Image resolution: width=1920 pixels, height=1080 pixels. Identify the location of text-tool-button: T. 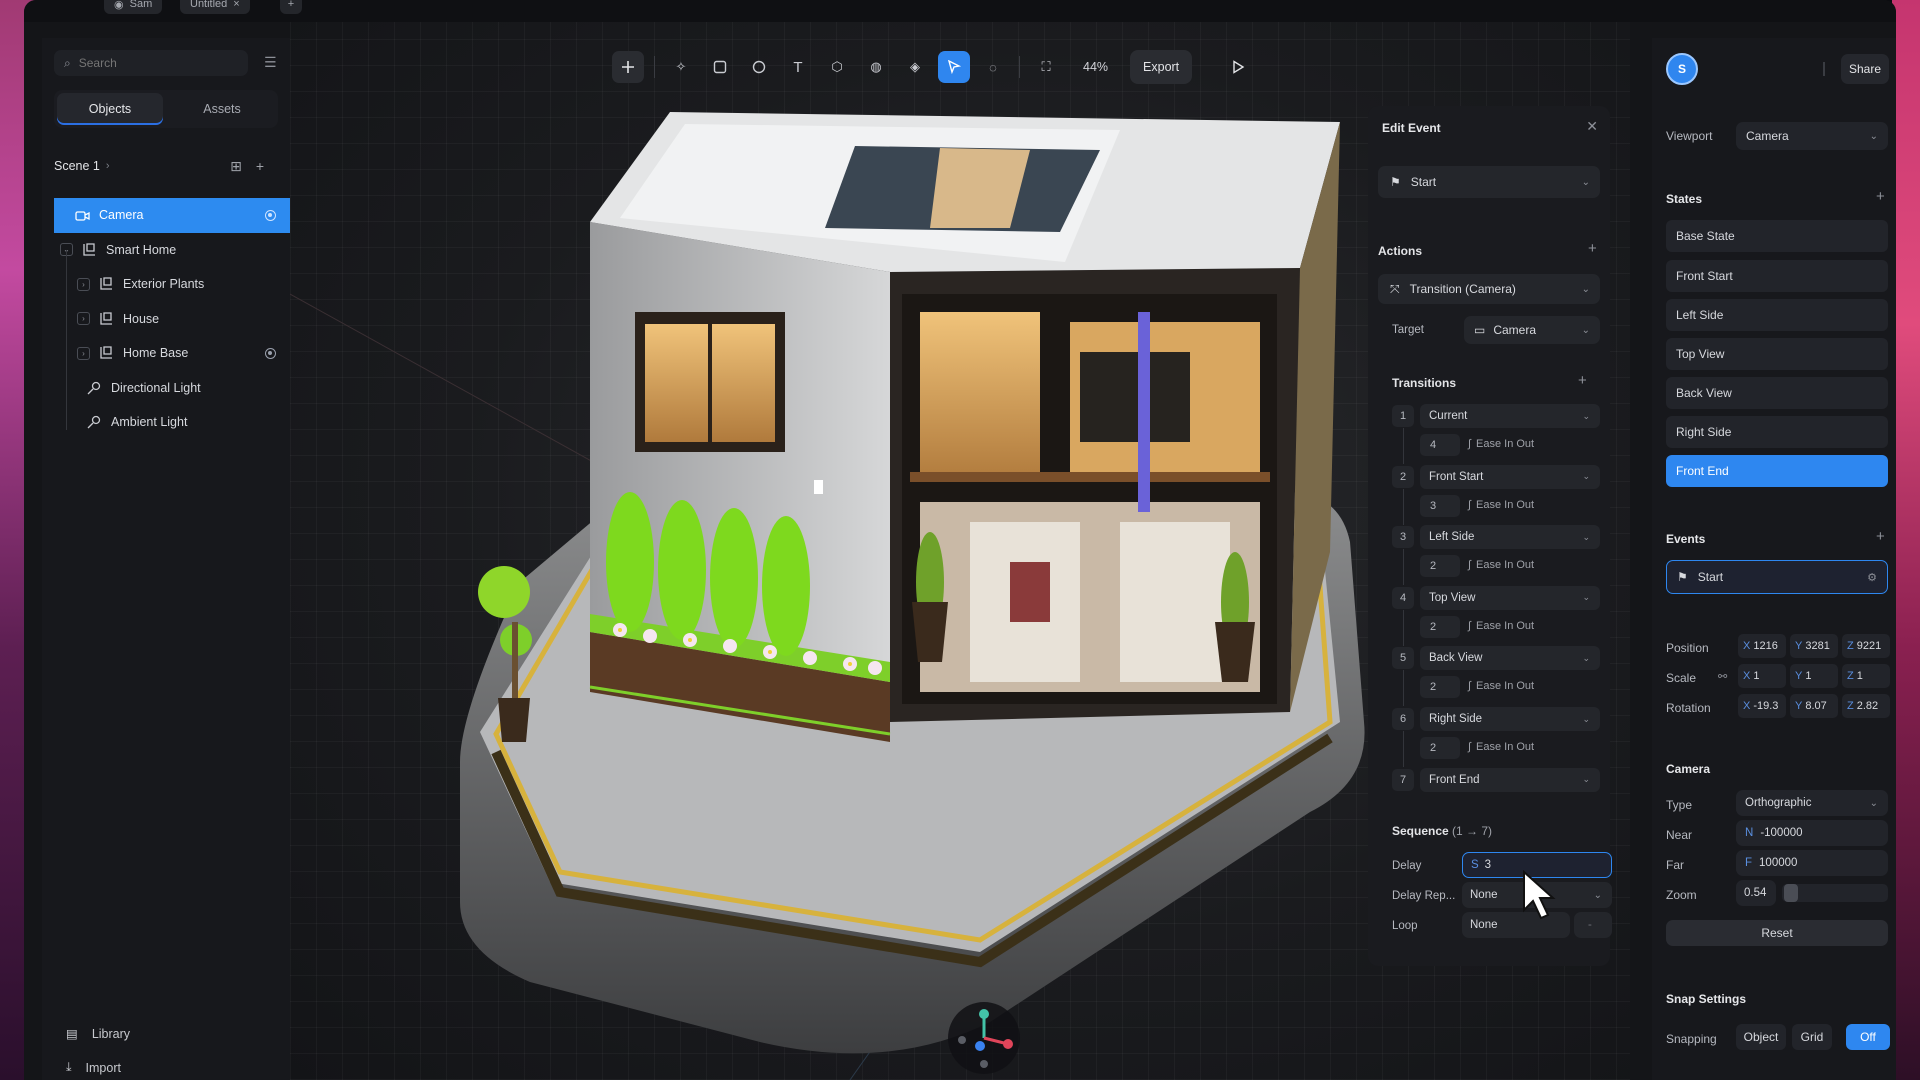
(798, 67).